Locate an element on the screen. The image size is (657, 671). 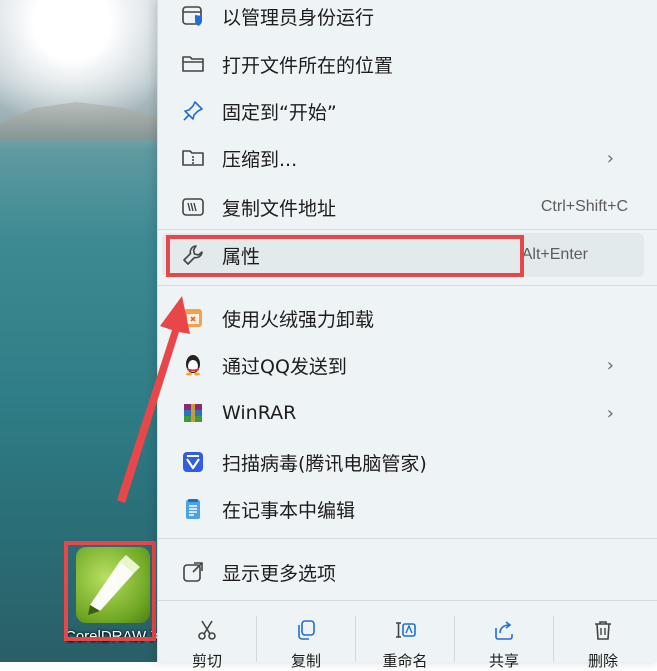
menu-item-scan-virus: 扫描病毒(腾讯电脑管家) is located at coordinates (401, 462).